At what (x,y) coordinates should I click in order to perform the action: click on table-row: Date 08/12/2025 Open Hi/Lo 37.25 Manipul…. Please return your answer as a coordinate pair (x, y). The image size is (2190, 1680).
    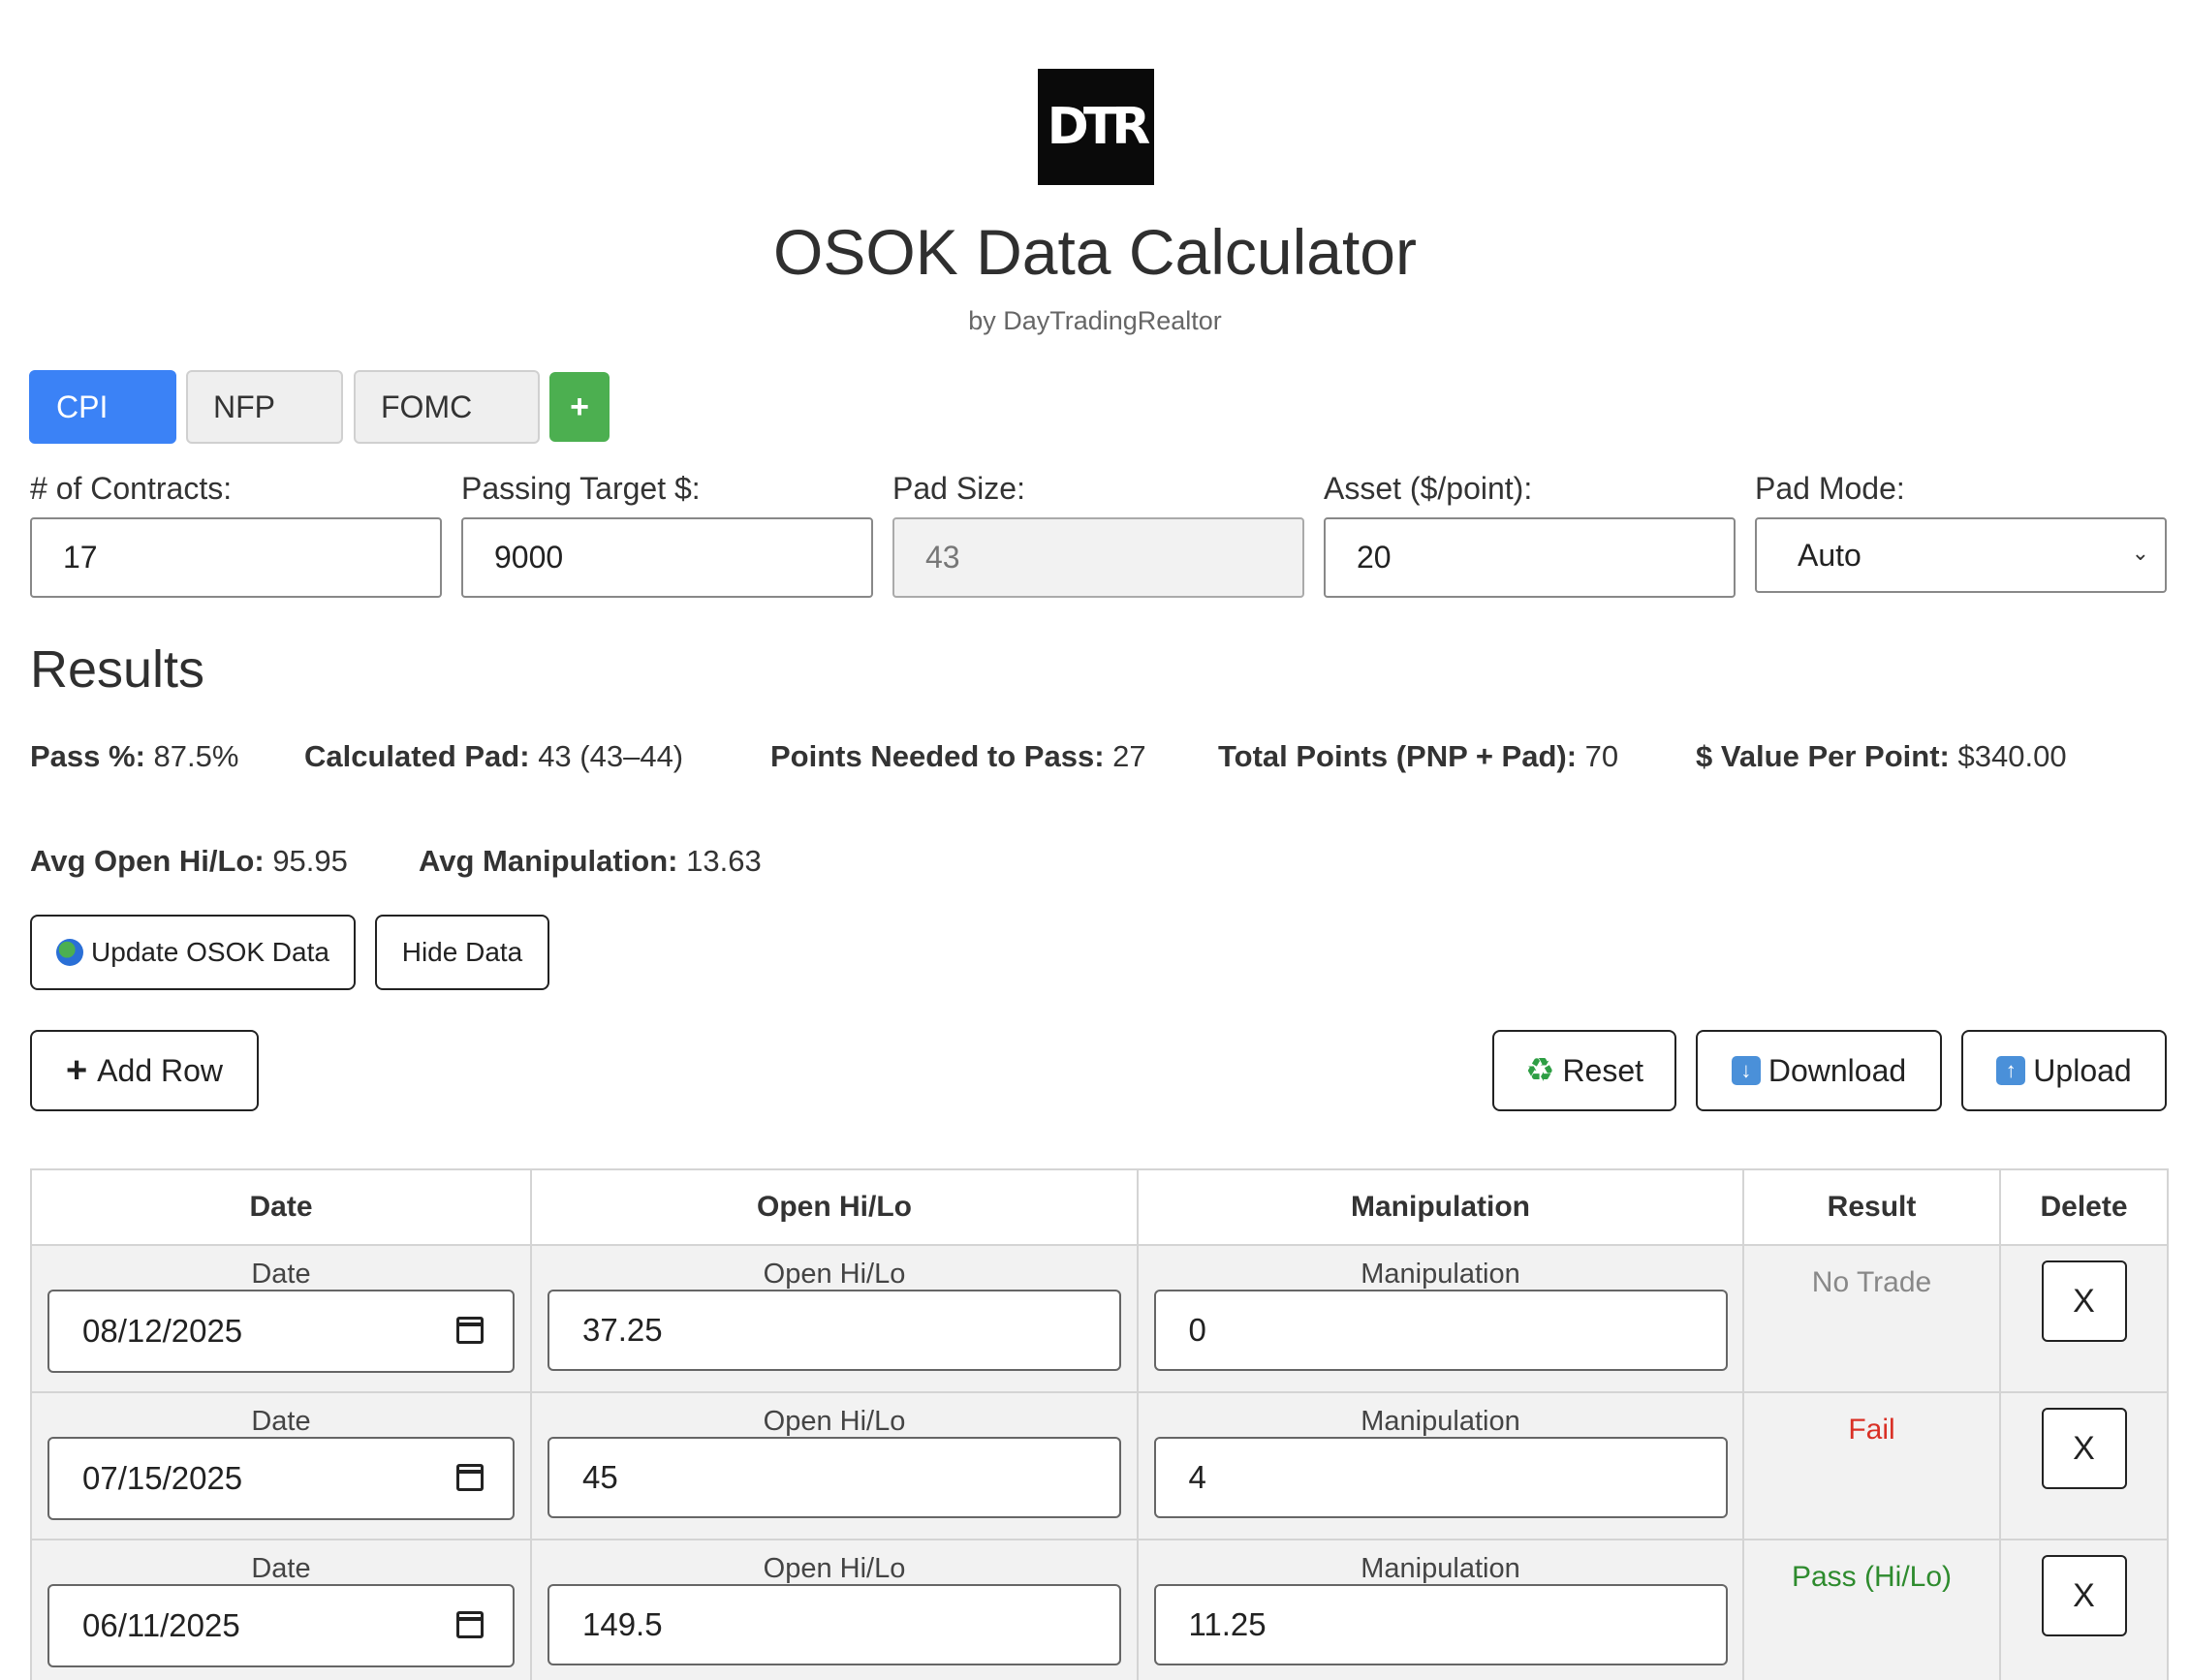
    Looking at the image, I should click on (1099, 1318).